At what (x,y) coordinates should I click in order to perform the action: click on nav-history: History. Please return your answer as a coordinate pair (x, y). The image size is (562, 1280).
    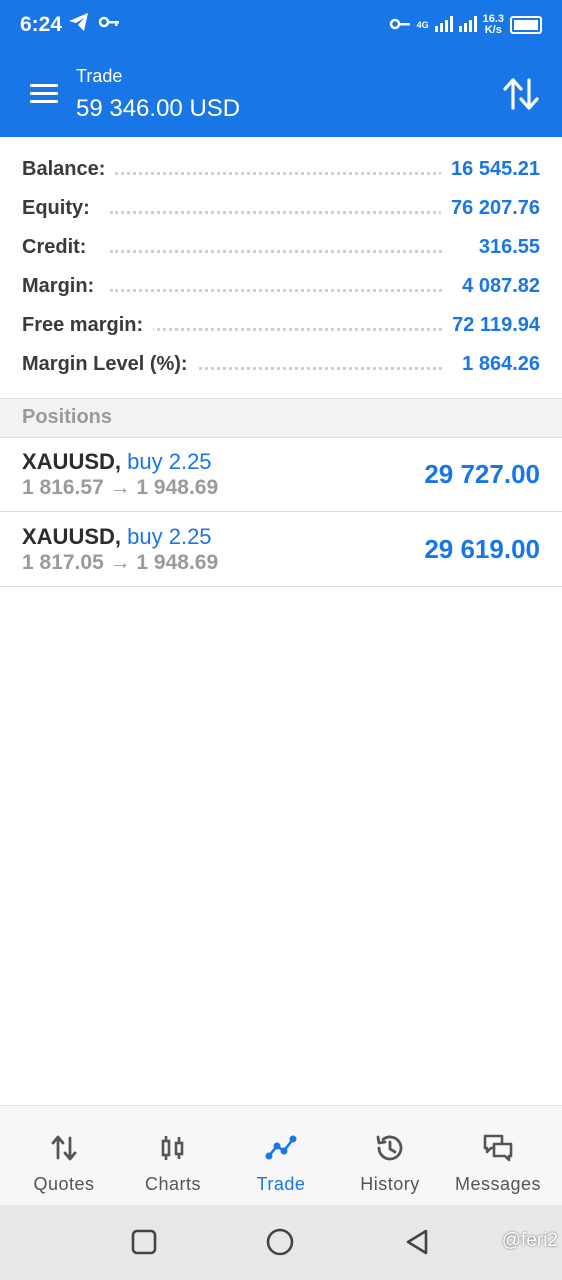
    Looking at the image, I should click on (390, 1156).